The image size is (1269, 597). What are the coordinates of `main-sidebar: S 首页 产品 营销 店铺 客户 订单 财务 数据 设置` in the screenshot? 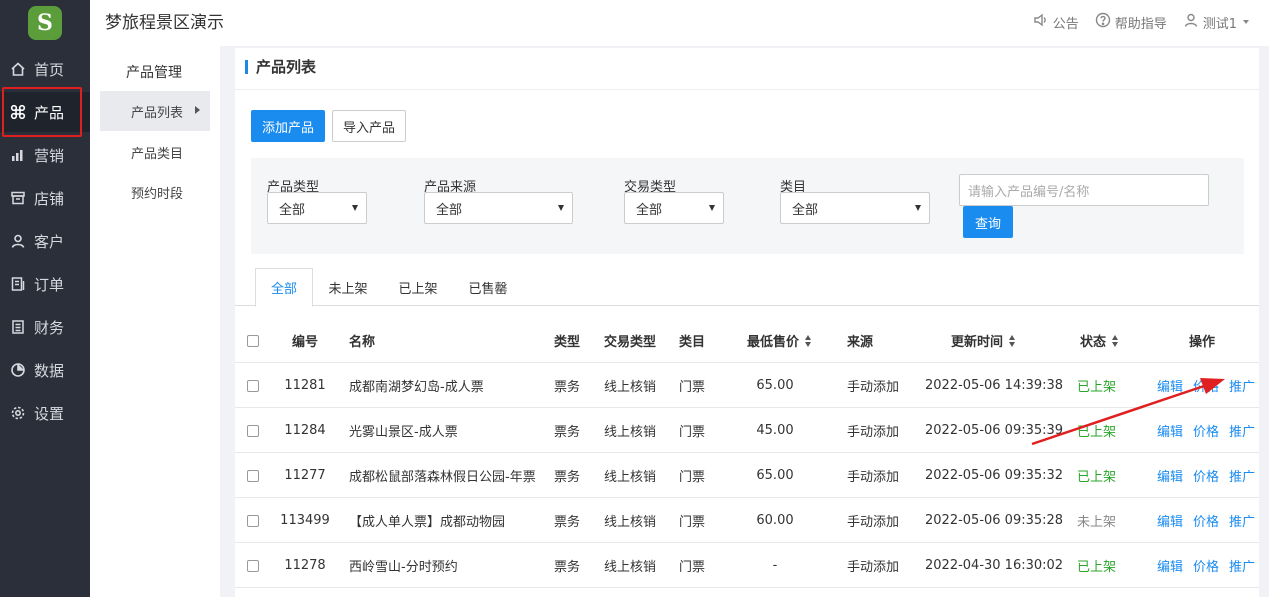 It's located at (45, 298).